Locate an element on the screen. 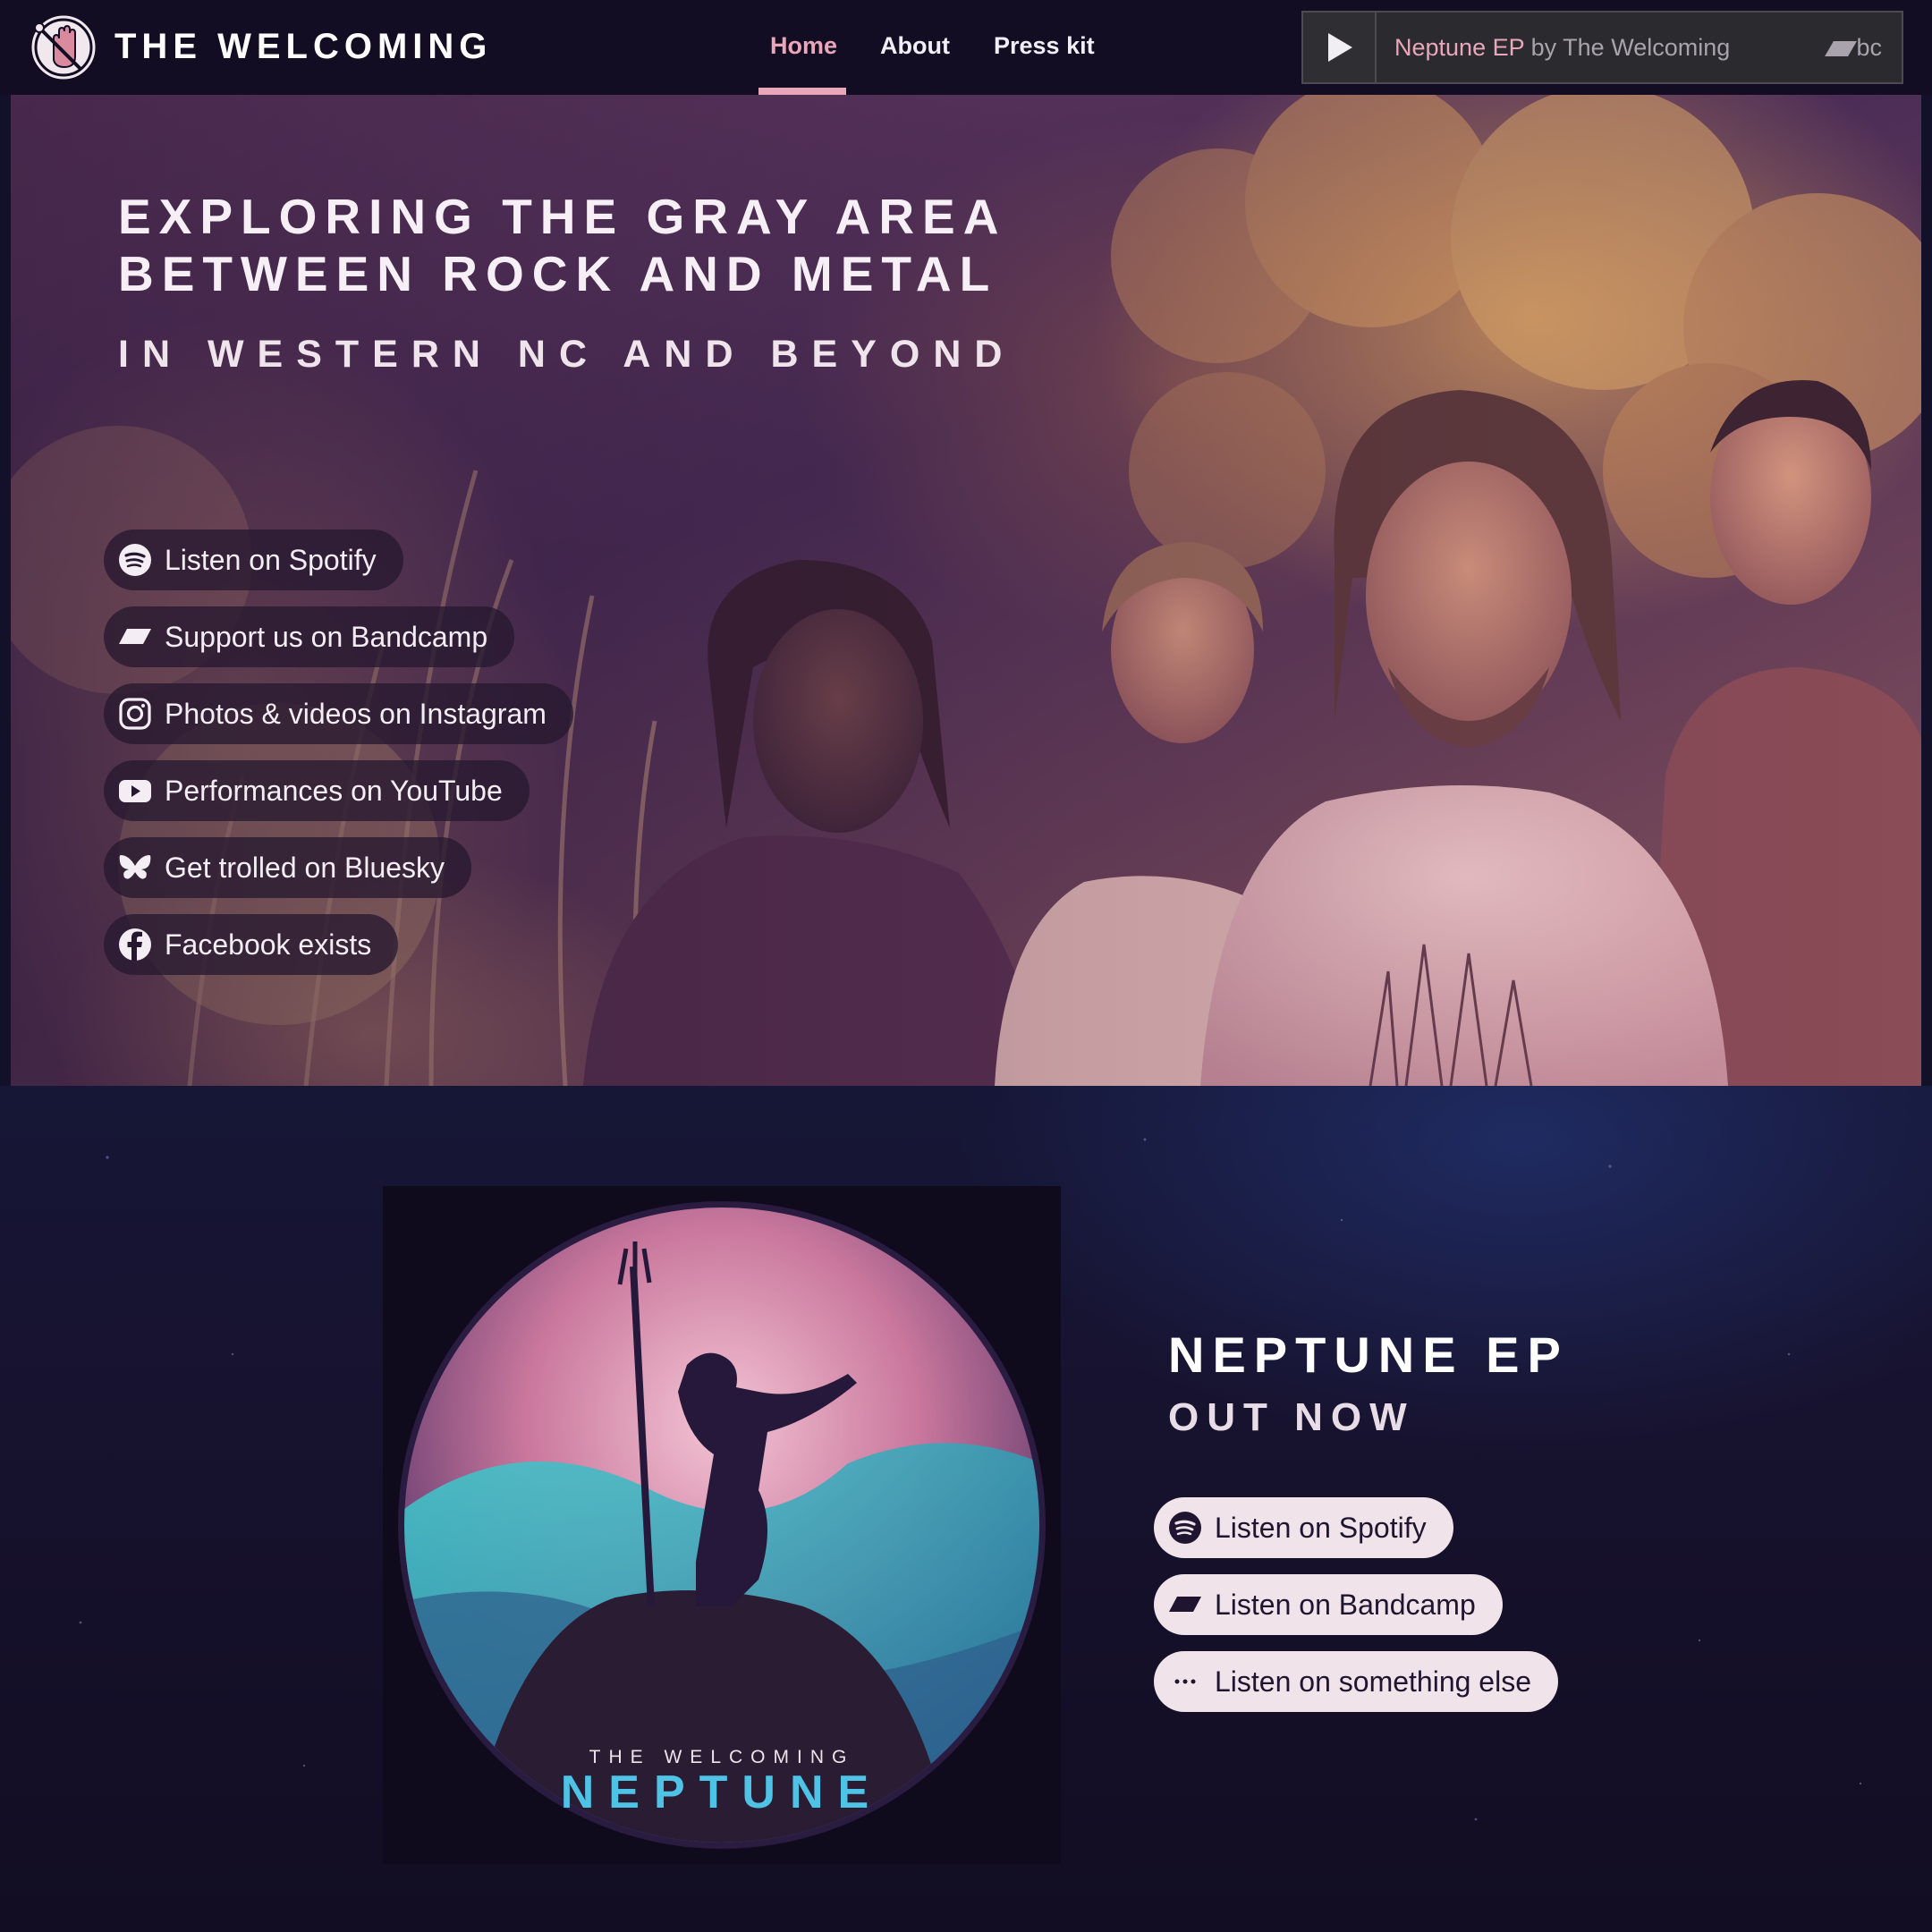  hero-spotify-link: Listen on Spotify is located at coordinates (253, 560).